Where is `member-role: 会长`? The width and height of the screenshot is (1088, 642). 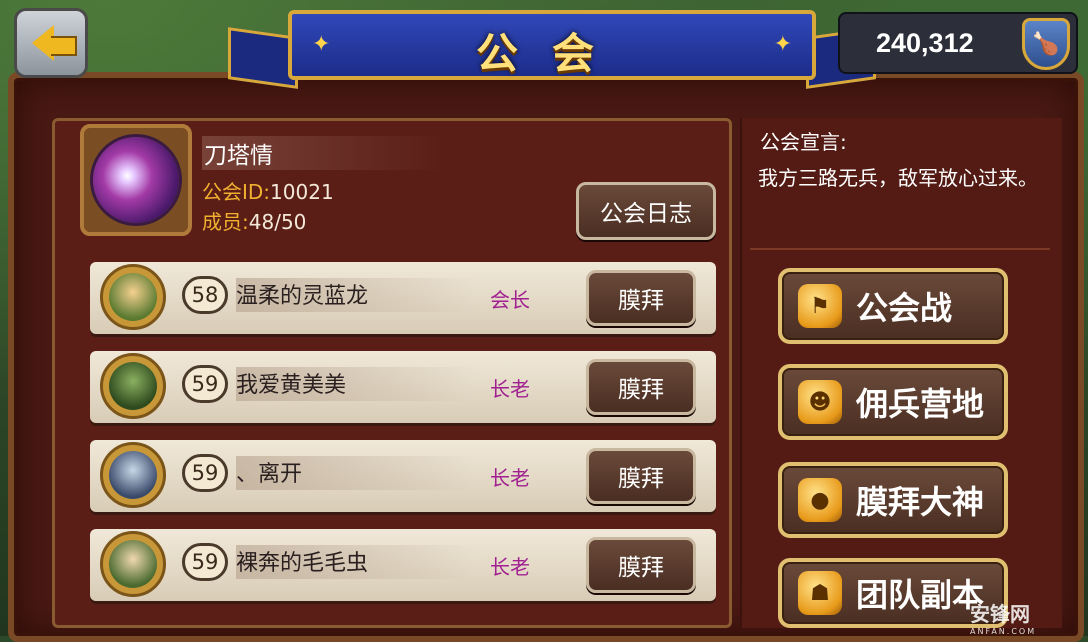 member-role: 会长 is located at coordinates (510, 300).